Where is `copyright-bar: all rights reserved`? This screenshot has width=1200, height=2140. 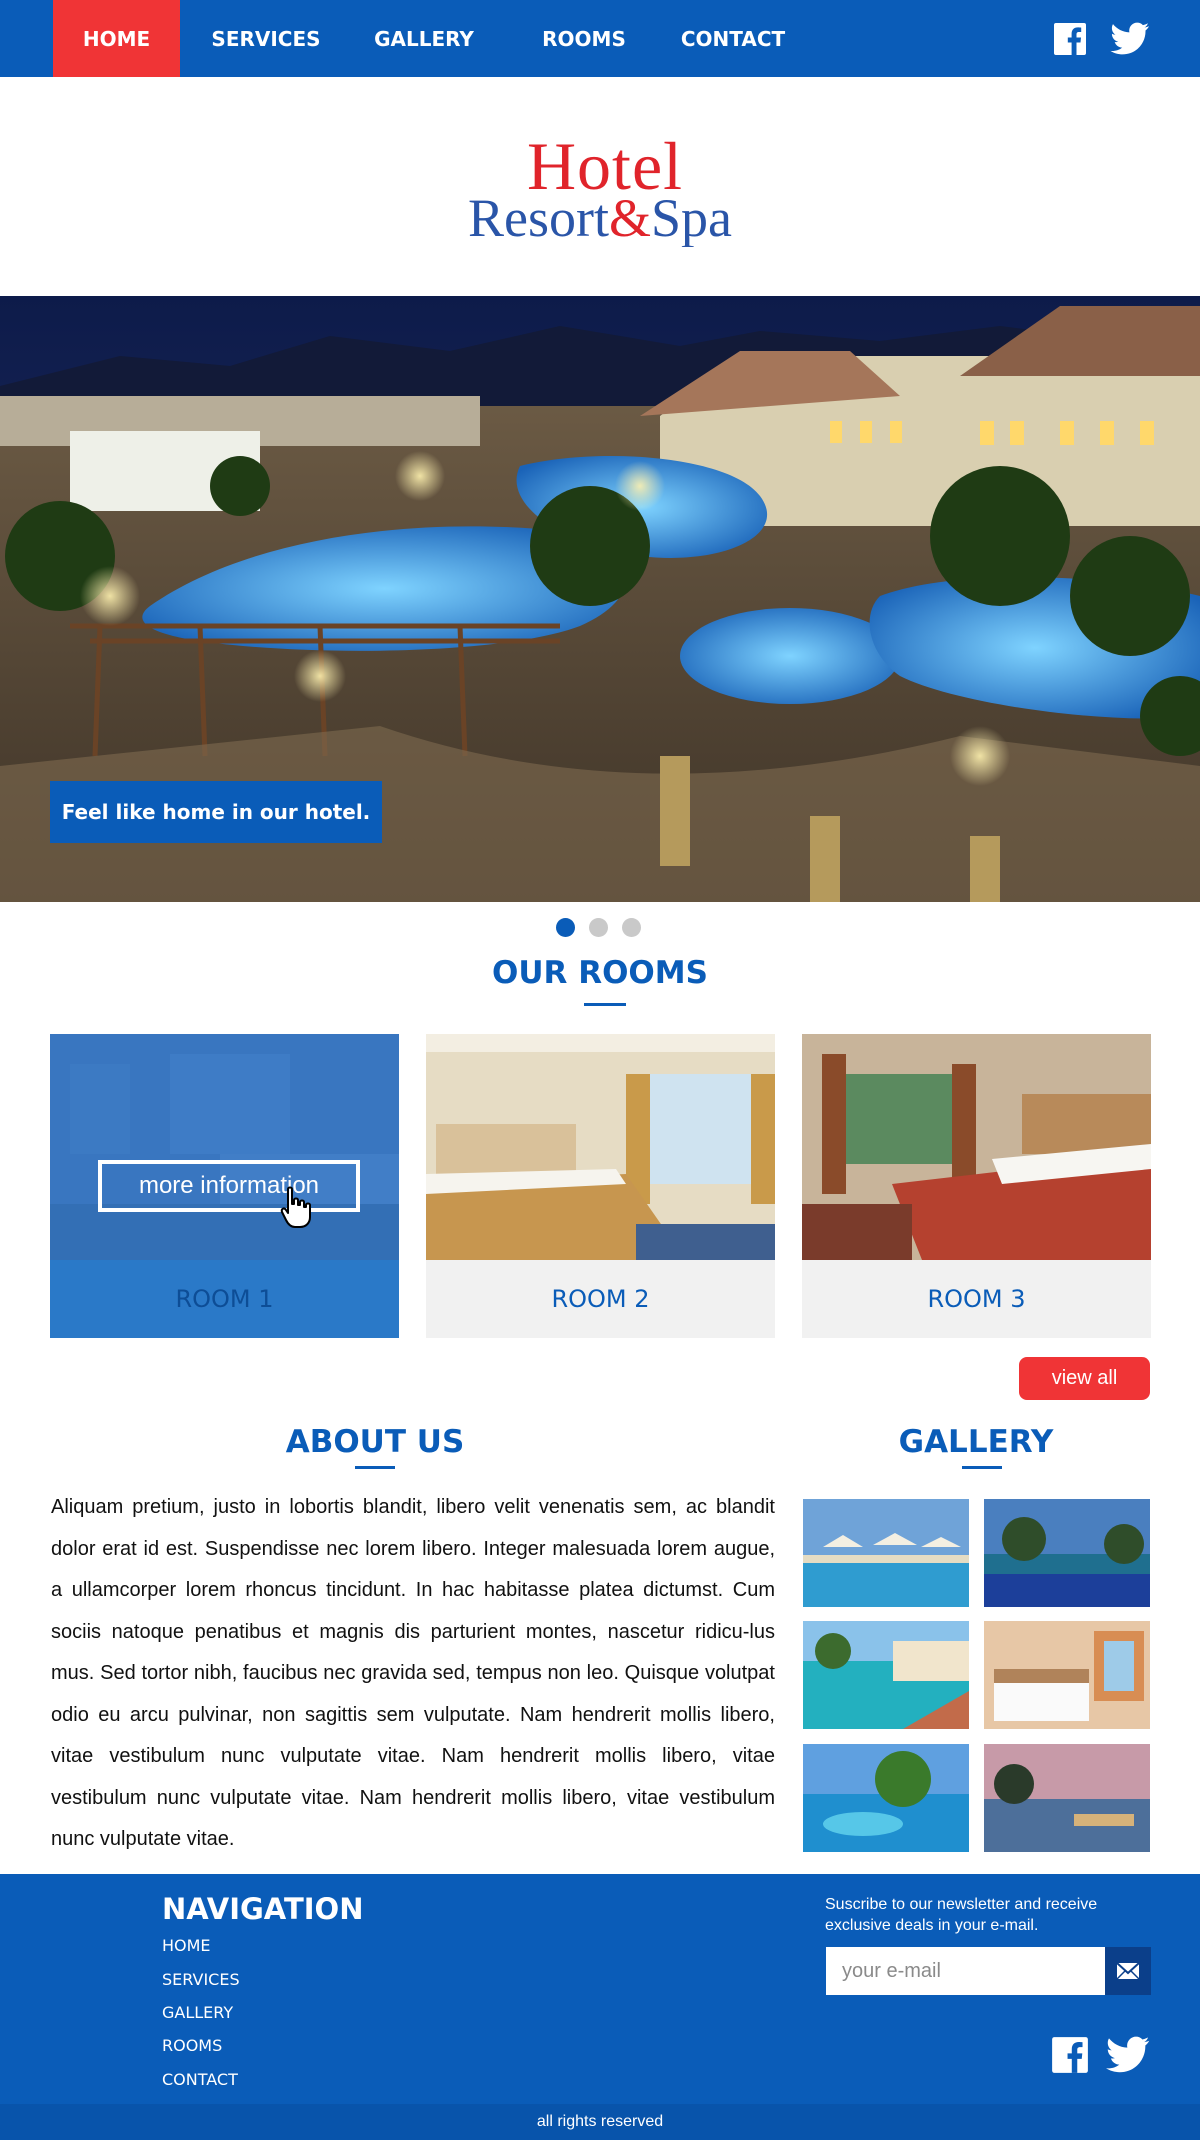 copyright-bar: all rights reserved is located at coordinates (600, 2122).